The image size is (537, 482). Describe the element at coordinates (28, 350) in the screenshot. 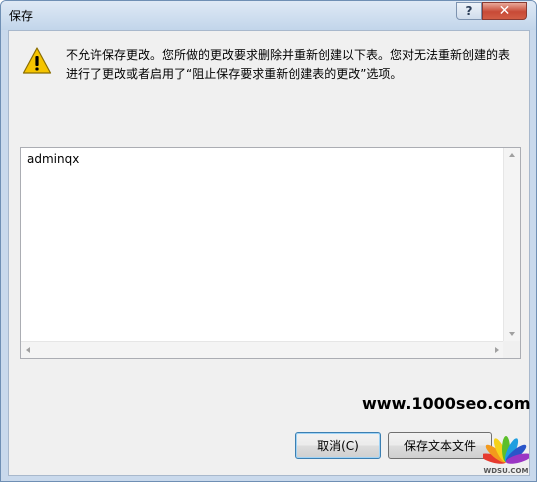

I see `scroll-left-arrow-icon` at that location.